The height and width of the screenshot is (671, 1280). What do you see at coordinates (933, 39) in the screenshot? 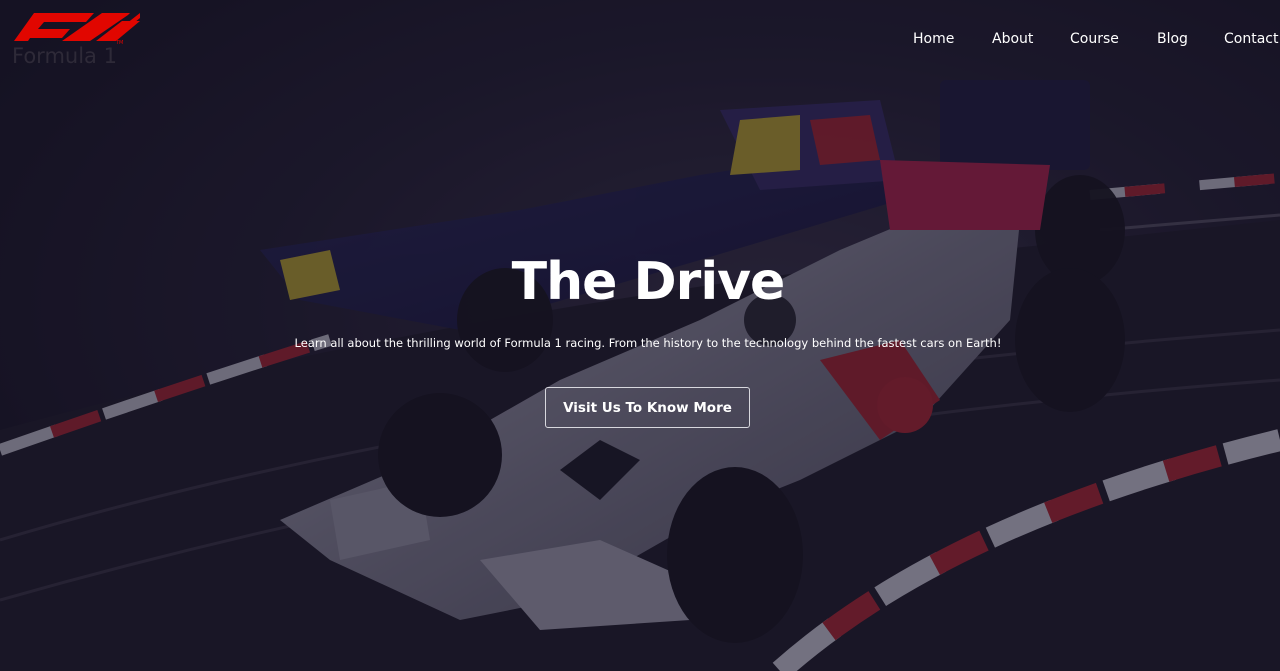
I see `nav-home-link: Home` at bounding box center [933, 39].